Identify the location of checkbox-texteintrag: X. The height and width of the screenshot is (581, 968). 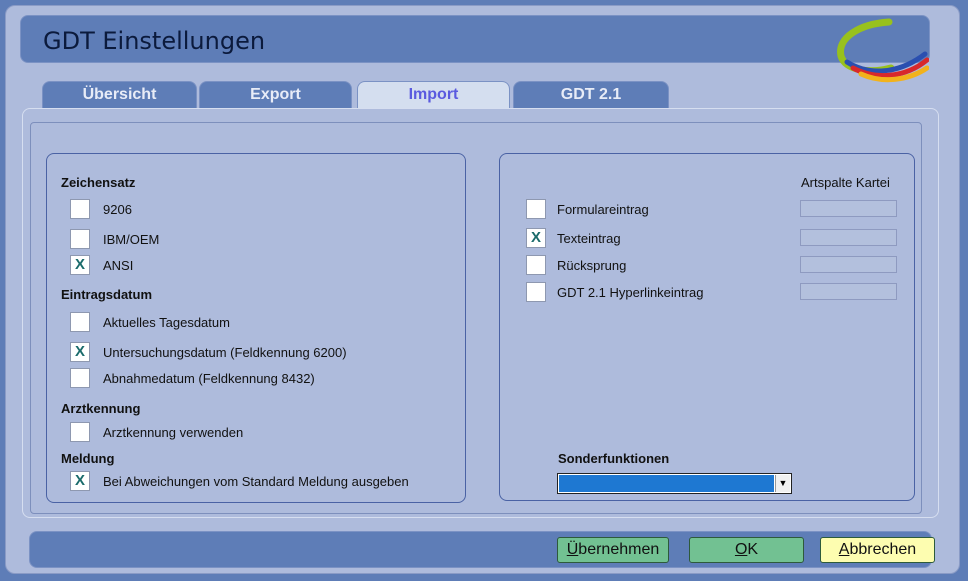
(536, 238).